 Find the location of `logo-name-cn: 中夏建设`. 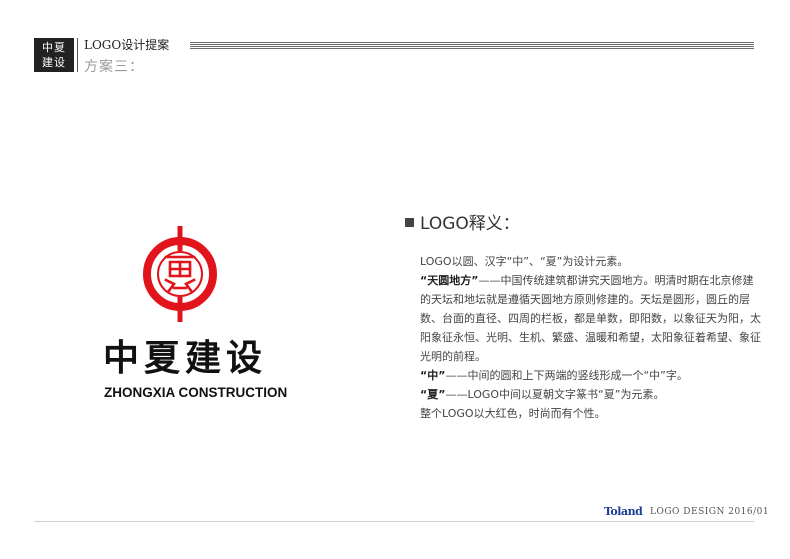

logo-name-cn: 中夏建设 is located at coordinates (185, 358).